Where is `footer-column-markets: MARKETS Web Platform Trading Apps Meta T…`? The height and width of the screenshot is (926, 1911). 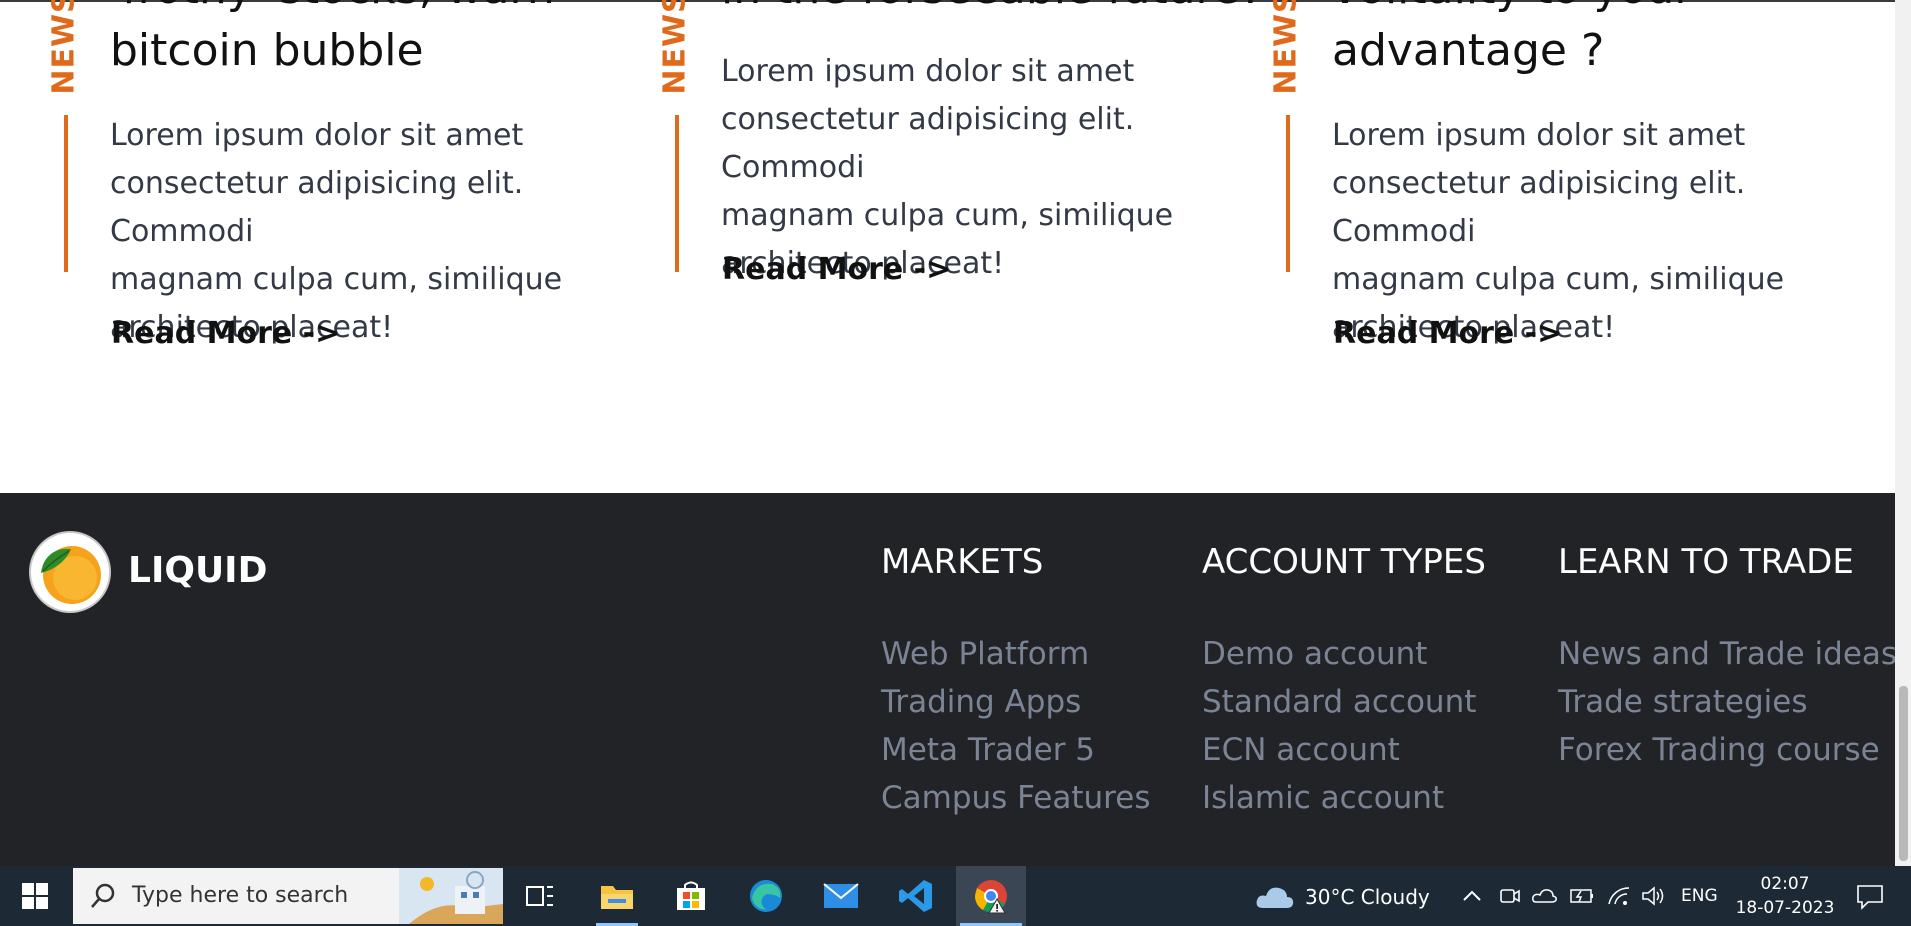 footer-column-markets: MARKETS Web Platform Trading Apps Meta T… is located at coordinates (1015, 682).